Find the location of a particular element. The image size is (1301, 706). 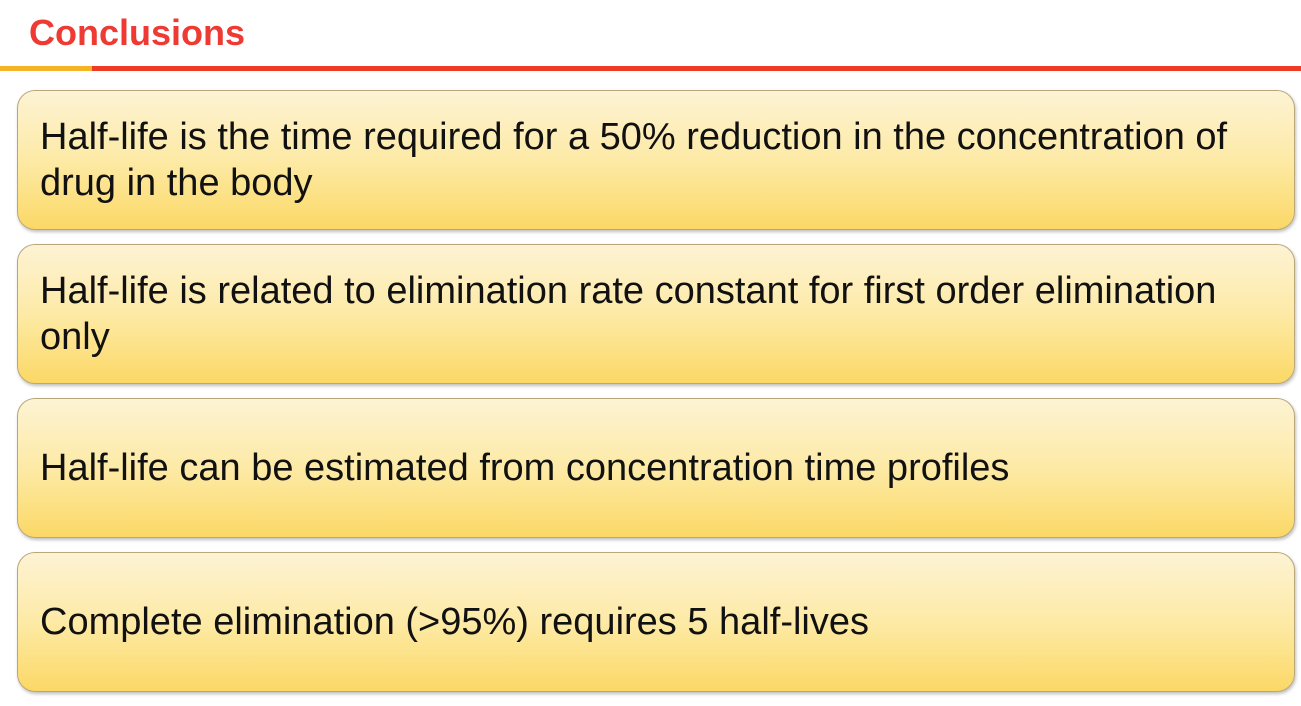

title-divider is located at coordinates (696, 68).